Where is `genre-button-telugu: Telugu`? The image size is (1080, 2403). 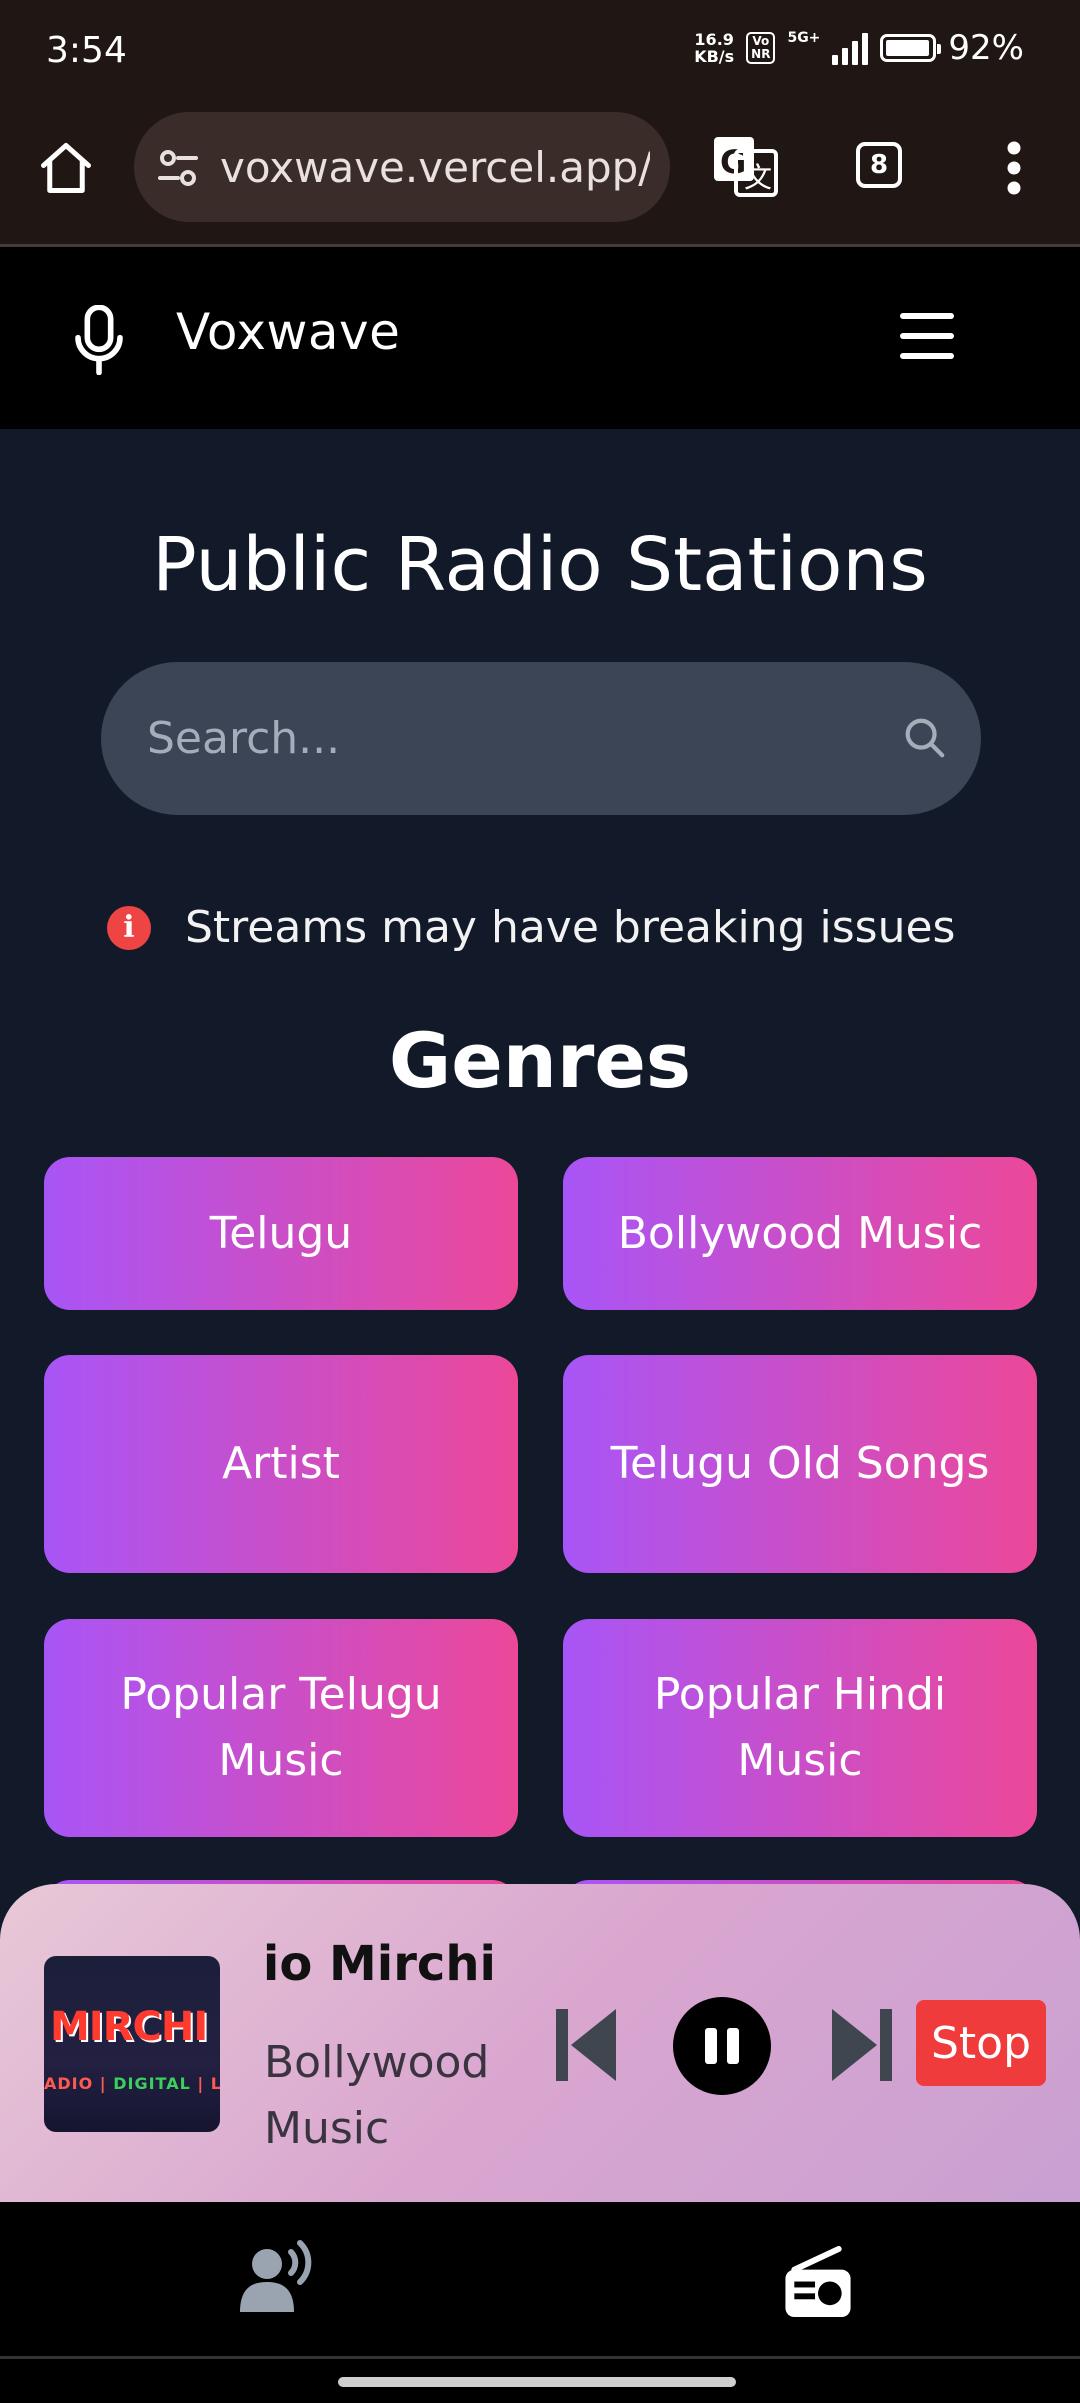
genre-button-telugu: Telugu is located at coordinates (281, 1233).